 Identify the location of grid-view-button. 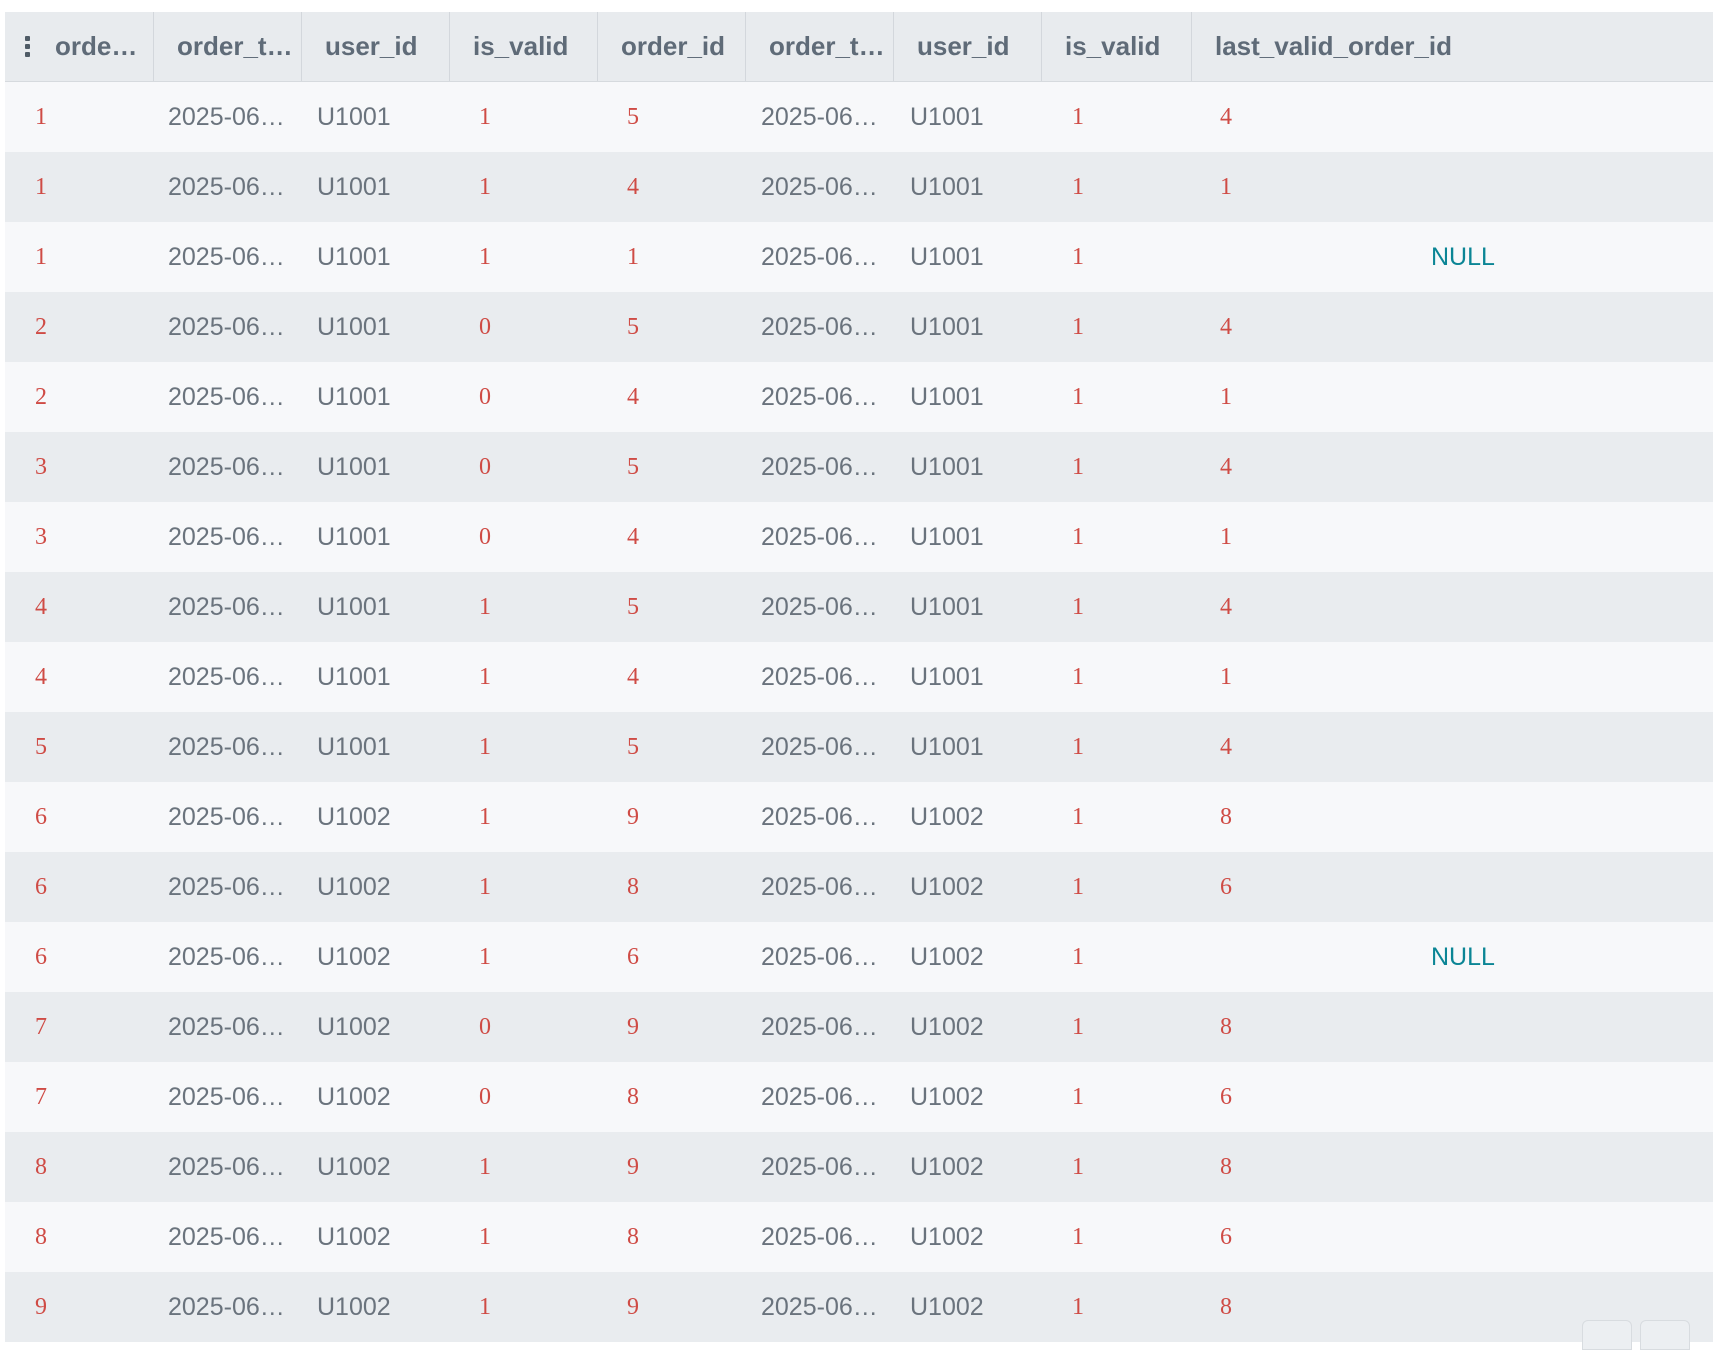
(1665, 1335).